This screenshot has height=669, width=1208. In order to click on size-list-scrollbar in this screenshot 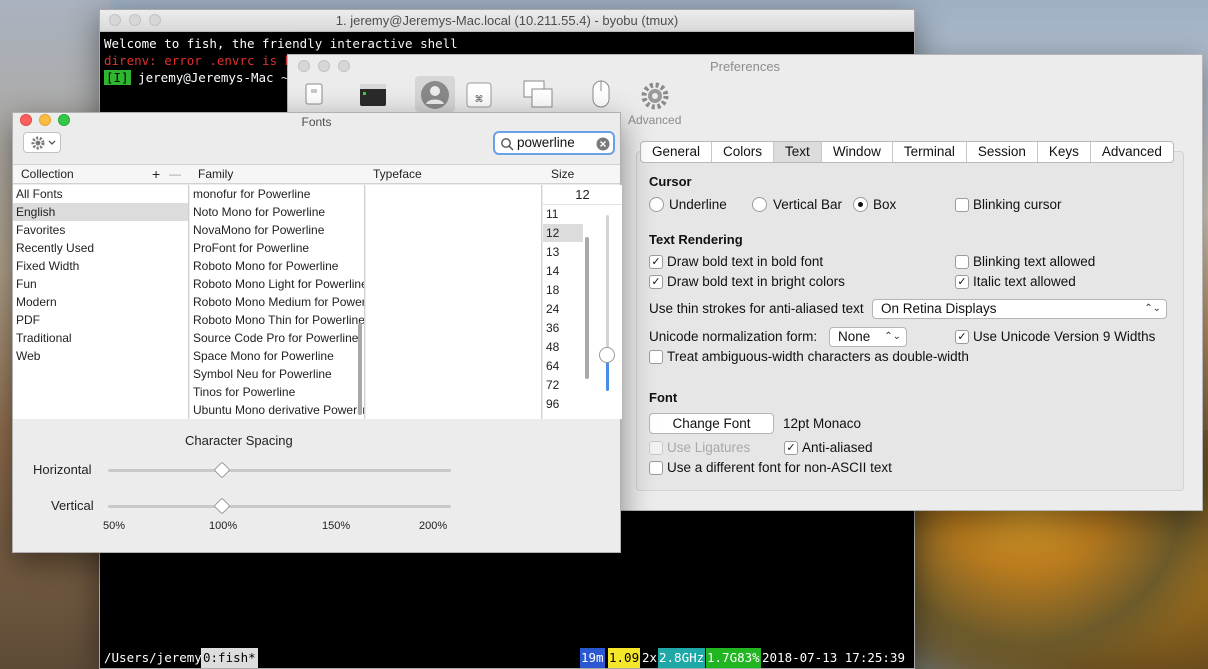, I will do `click(587, 308)`.